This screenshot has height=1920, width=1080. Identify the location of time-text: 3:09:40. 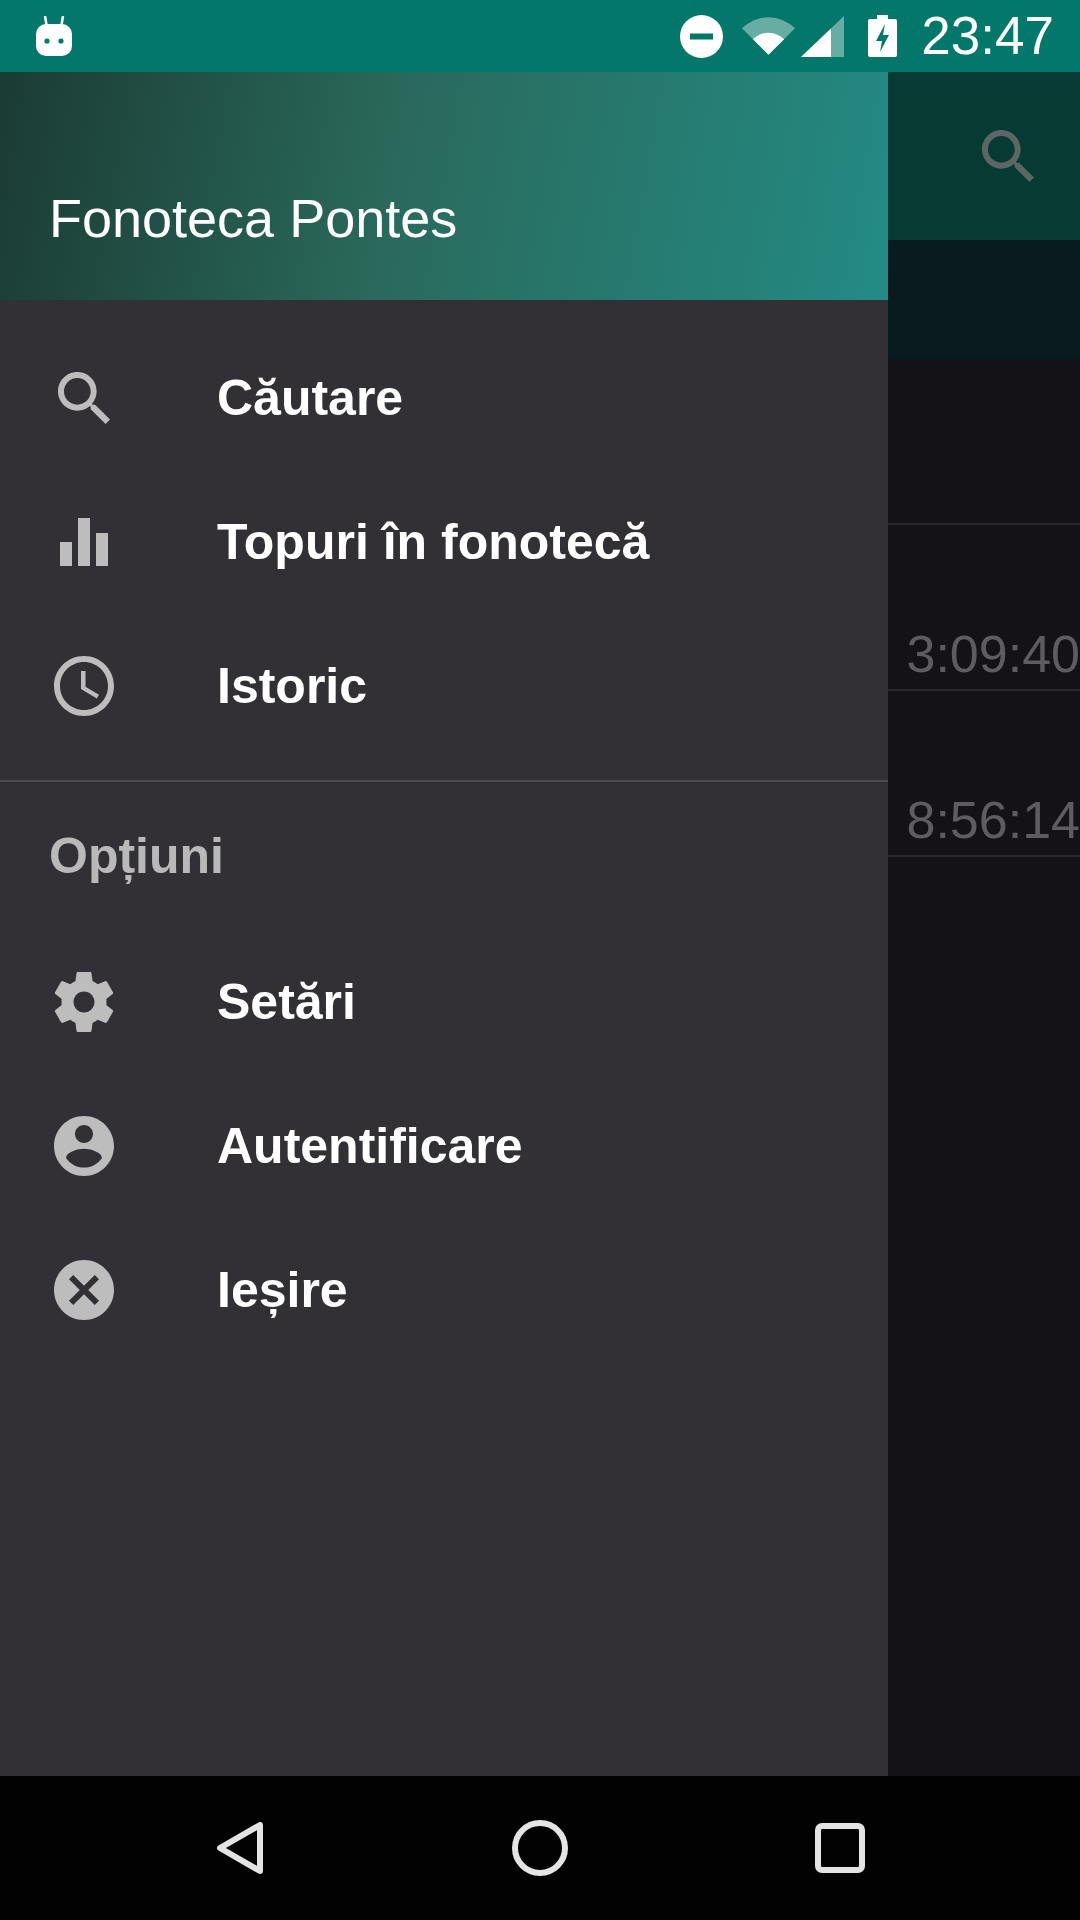
(993, 654).